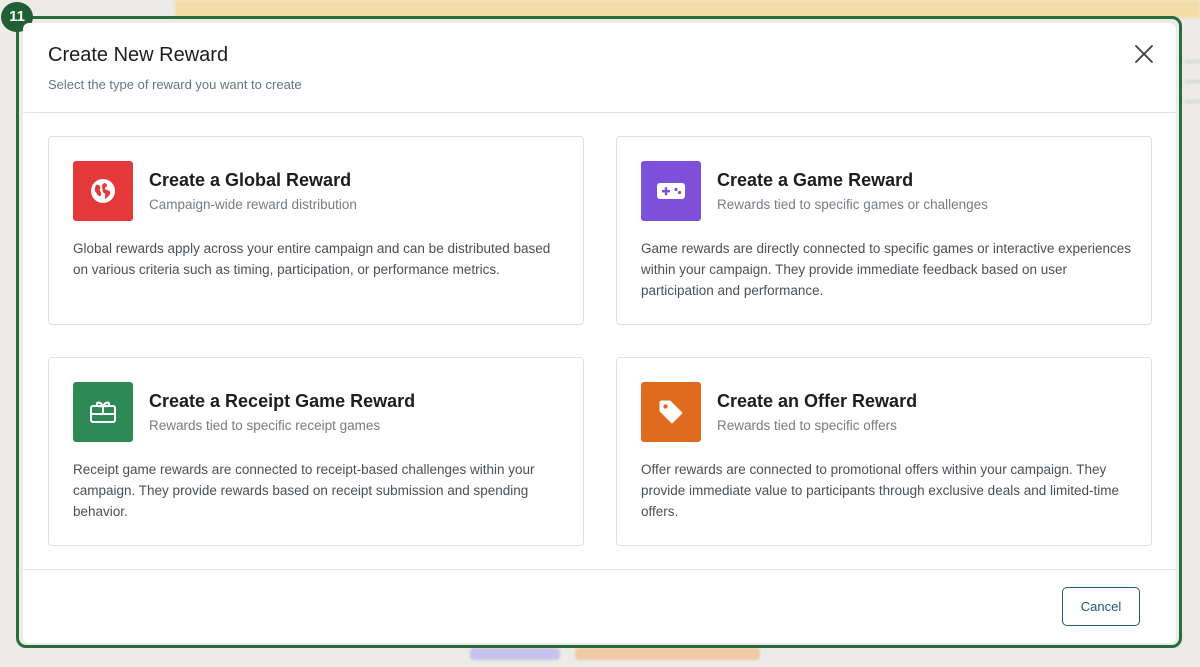 Image resolution: width=1200 pixels, height=667 pixels. I want to click on cancel-button: Cancel, so click(1101, 606).